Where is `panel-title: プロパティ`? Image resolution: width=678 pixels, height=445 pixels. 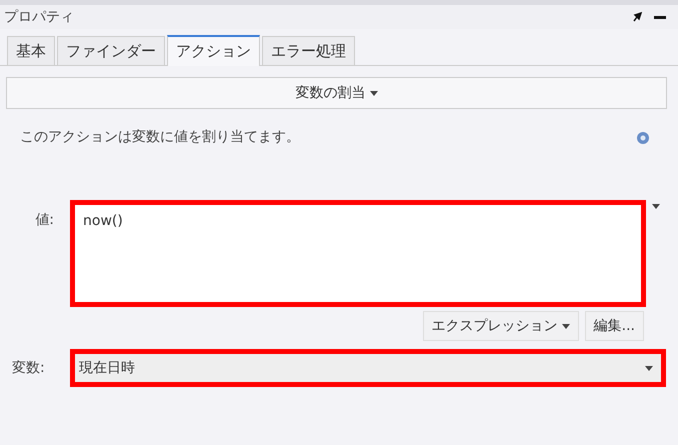 panel-title: プロパティ is located at coordinates (39, 17).